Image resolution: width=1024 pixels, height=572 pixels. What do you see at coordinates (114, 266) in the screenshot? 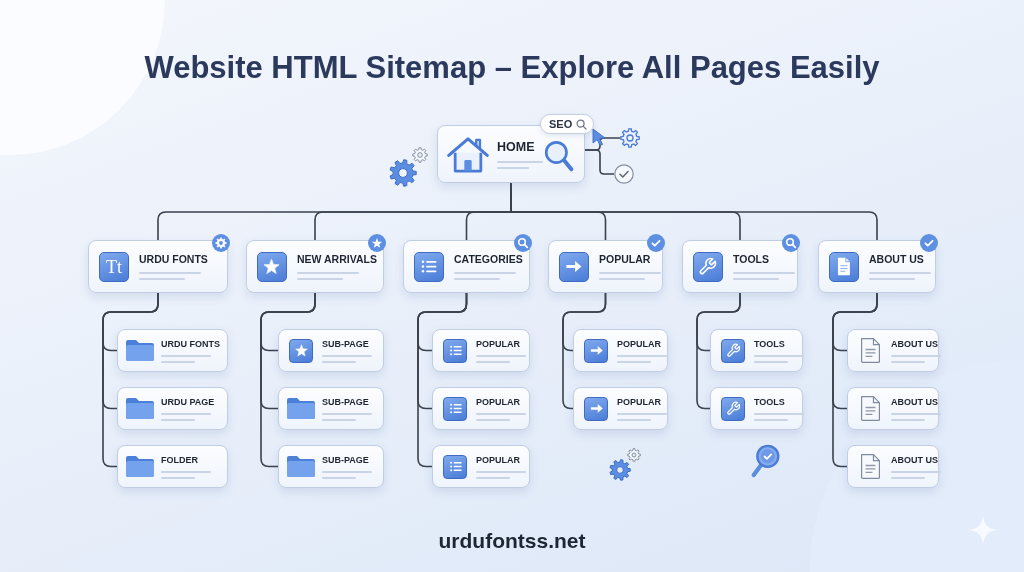
I see `font-icon: Tt` at bounding box center [114, 266].